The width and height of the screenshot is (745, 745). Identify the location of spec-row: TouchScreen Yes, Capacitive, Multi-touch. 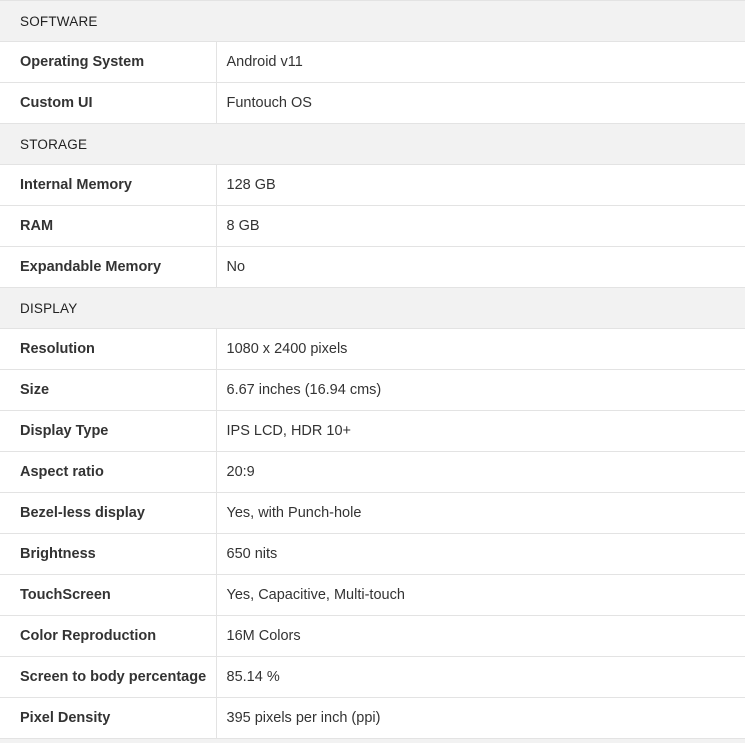
(372, 595).